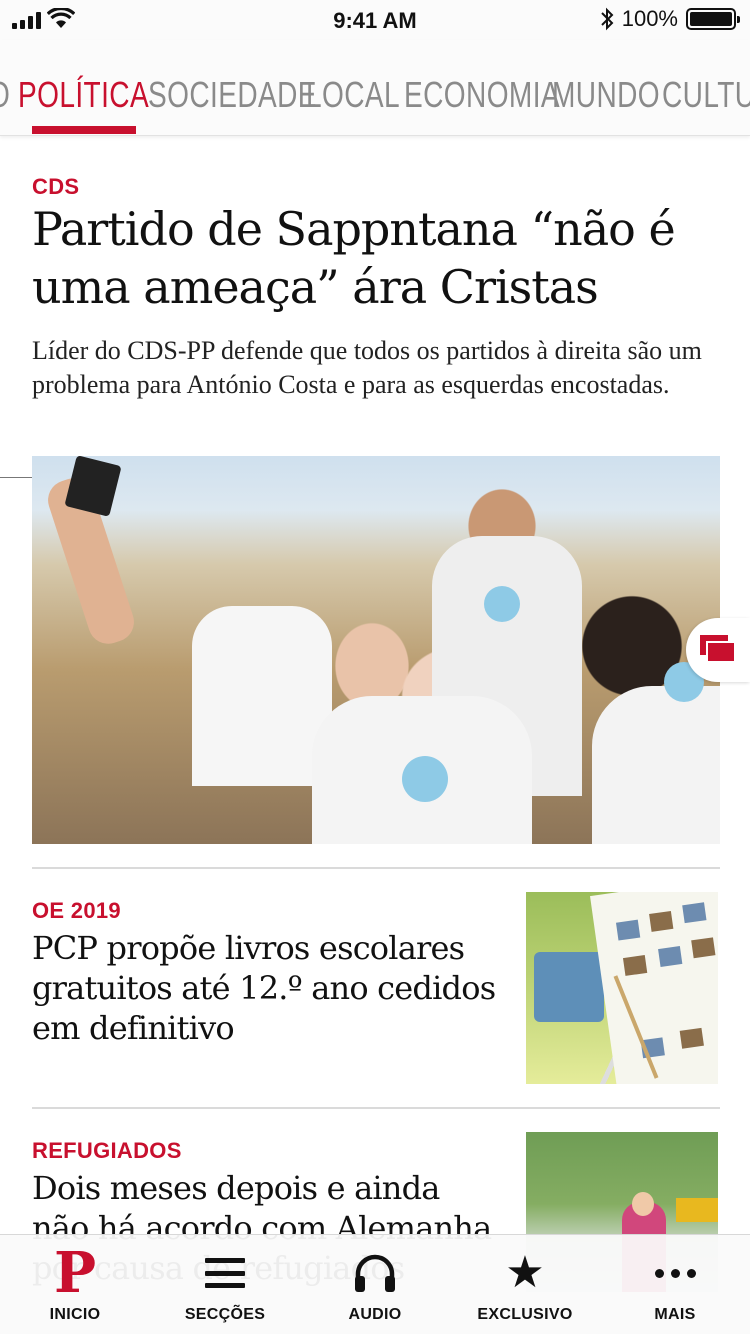  Describe the element at coordinates (232, 95) in the screenshot. I see `tab-sociedade: SOCIEDADE` at that location.